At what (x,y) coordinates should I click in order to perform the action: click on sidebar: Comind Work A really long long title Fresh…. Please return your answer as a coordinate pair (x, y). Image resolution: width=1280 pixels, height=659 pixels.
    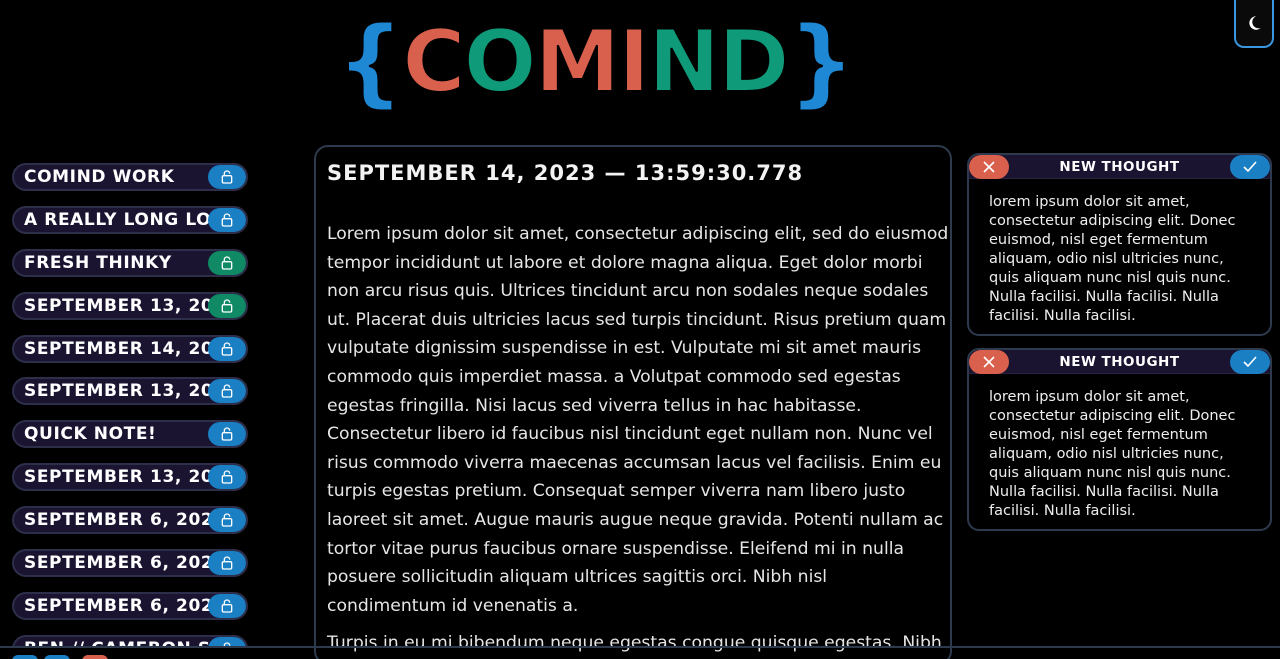
    Looking at the image, I should click on (131, 405).